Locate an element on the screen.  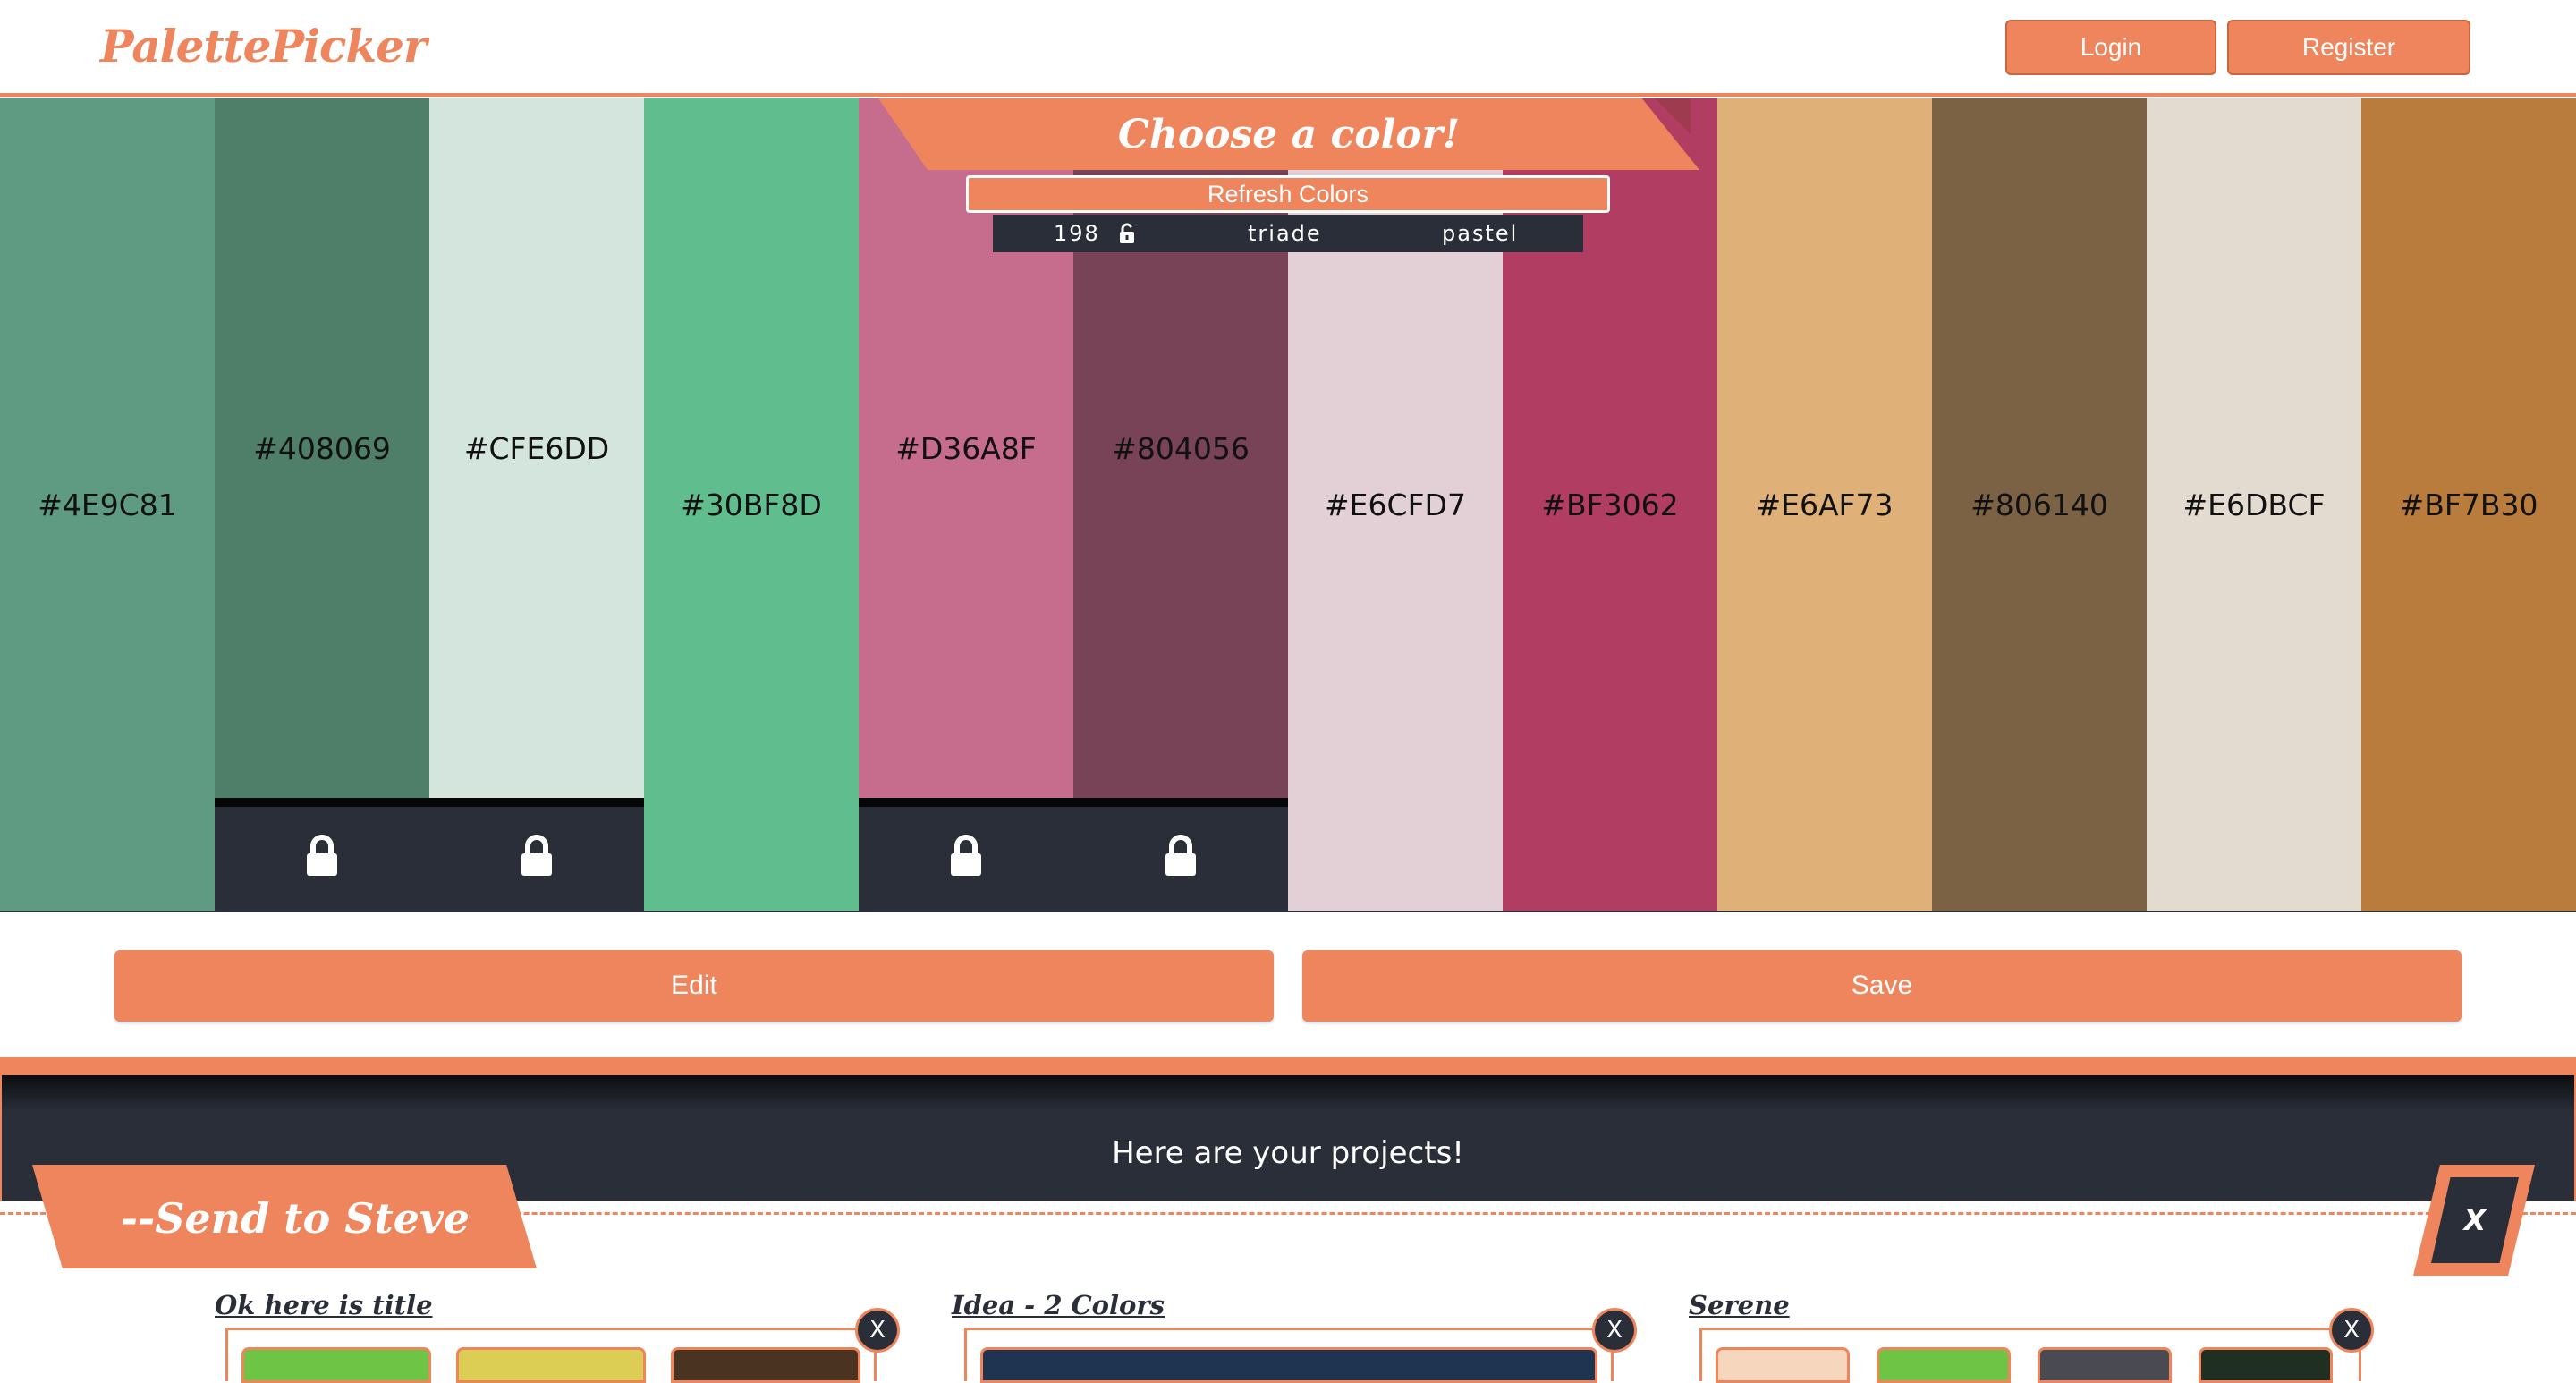
logo: PalettePicker is located at coordinates (263, 46).